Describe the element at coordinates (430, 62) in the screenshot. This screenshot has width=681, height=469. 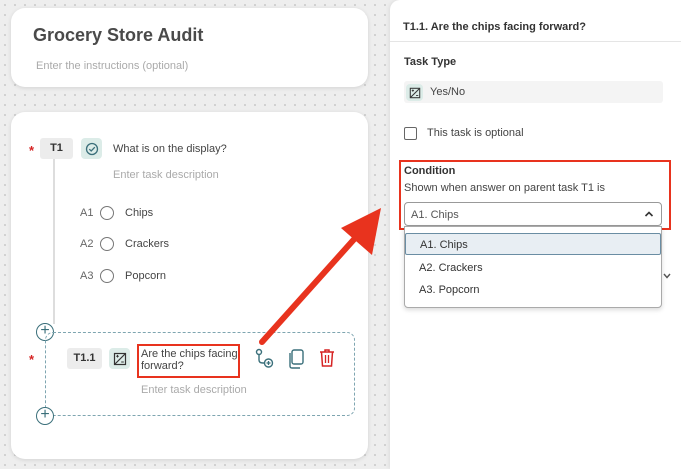
I see `task-type-label: Task Type` at that location.